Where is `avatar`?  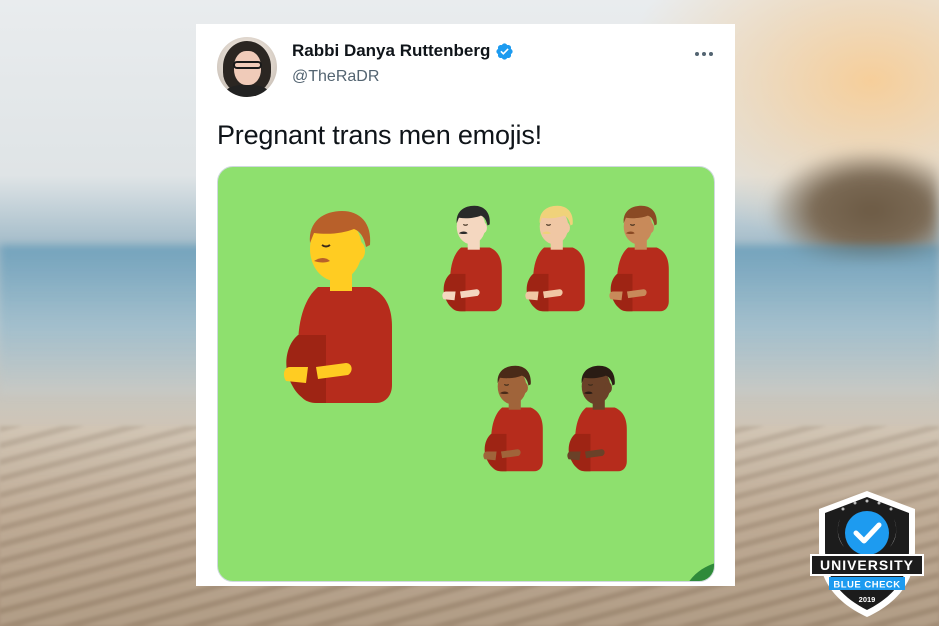 avatar is located at coordinates (247, 67).